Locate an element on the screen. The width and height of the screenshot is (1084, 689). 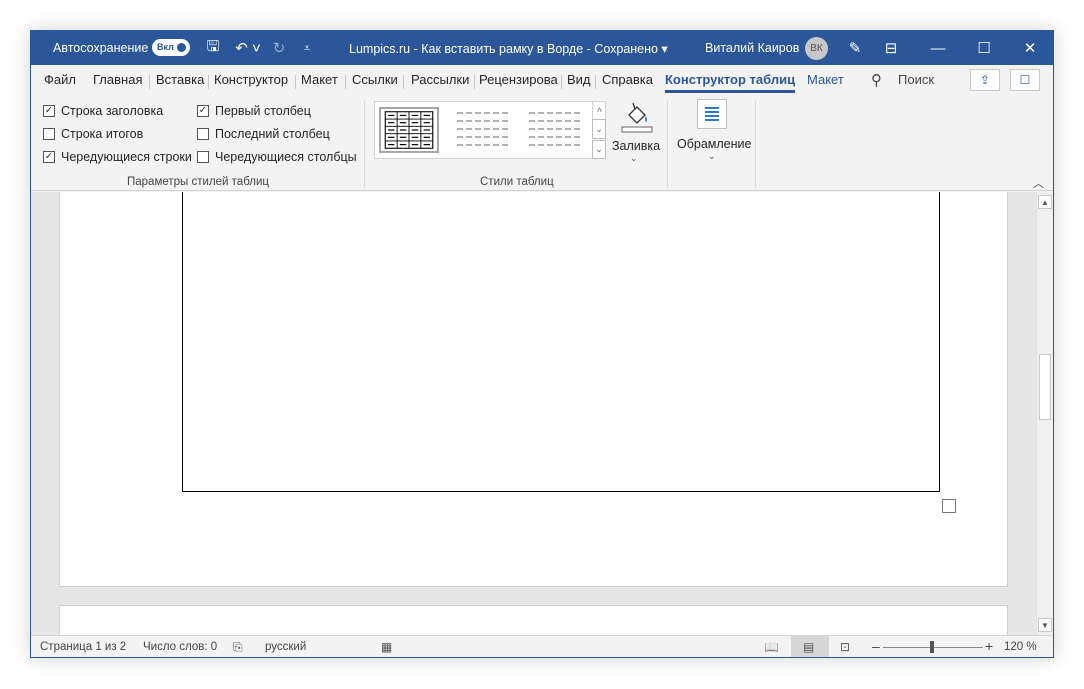
macro-icon: ▦ is located at coordinates (386, 647).